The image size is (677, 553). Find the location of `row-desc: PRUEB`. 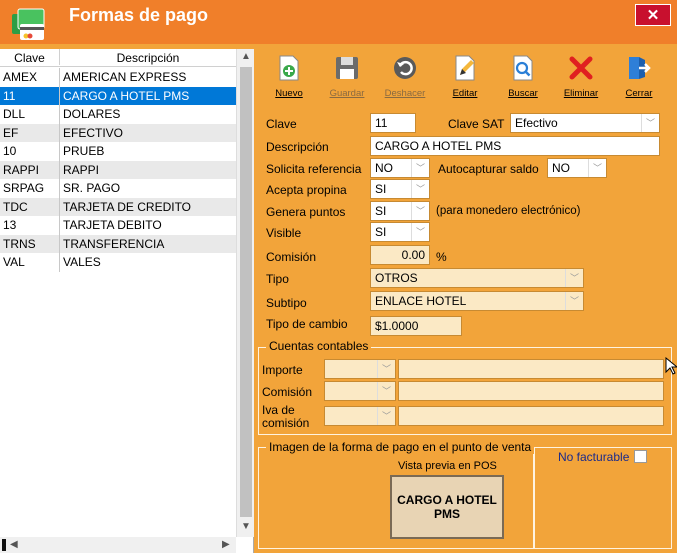

row-desc: PRUEB is located at coordinates (84, 151).